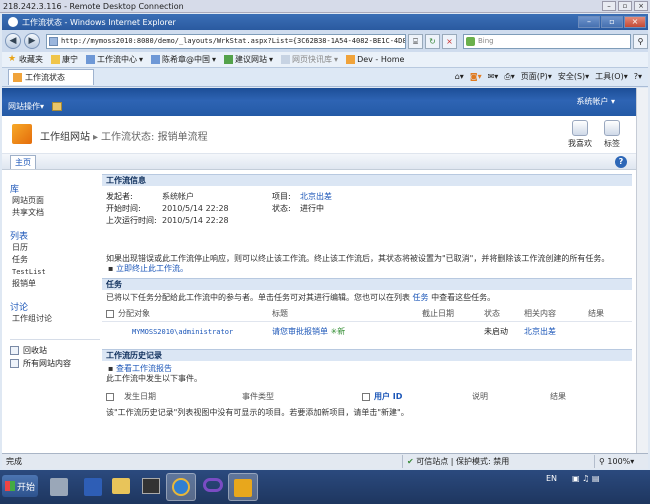  I want to click on site-logo-icon, so click(22, 134).